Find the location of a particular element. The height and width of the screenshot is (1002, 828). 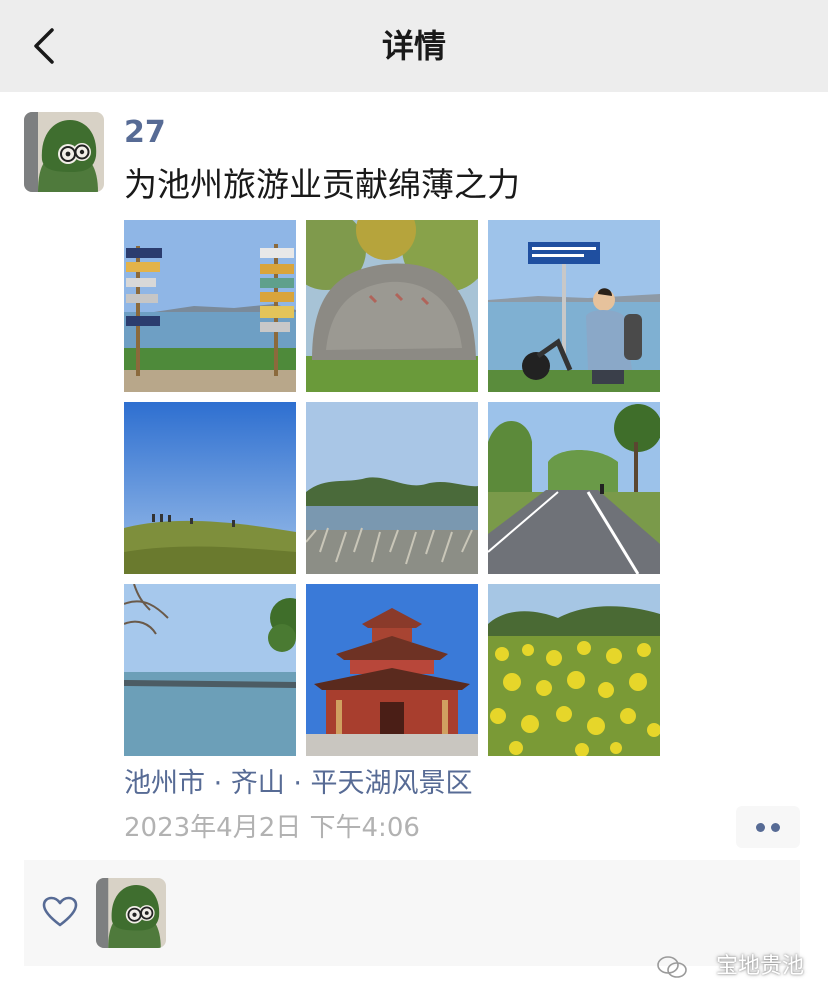

pavilion-photo is located at coordinates (392, 670).